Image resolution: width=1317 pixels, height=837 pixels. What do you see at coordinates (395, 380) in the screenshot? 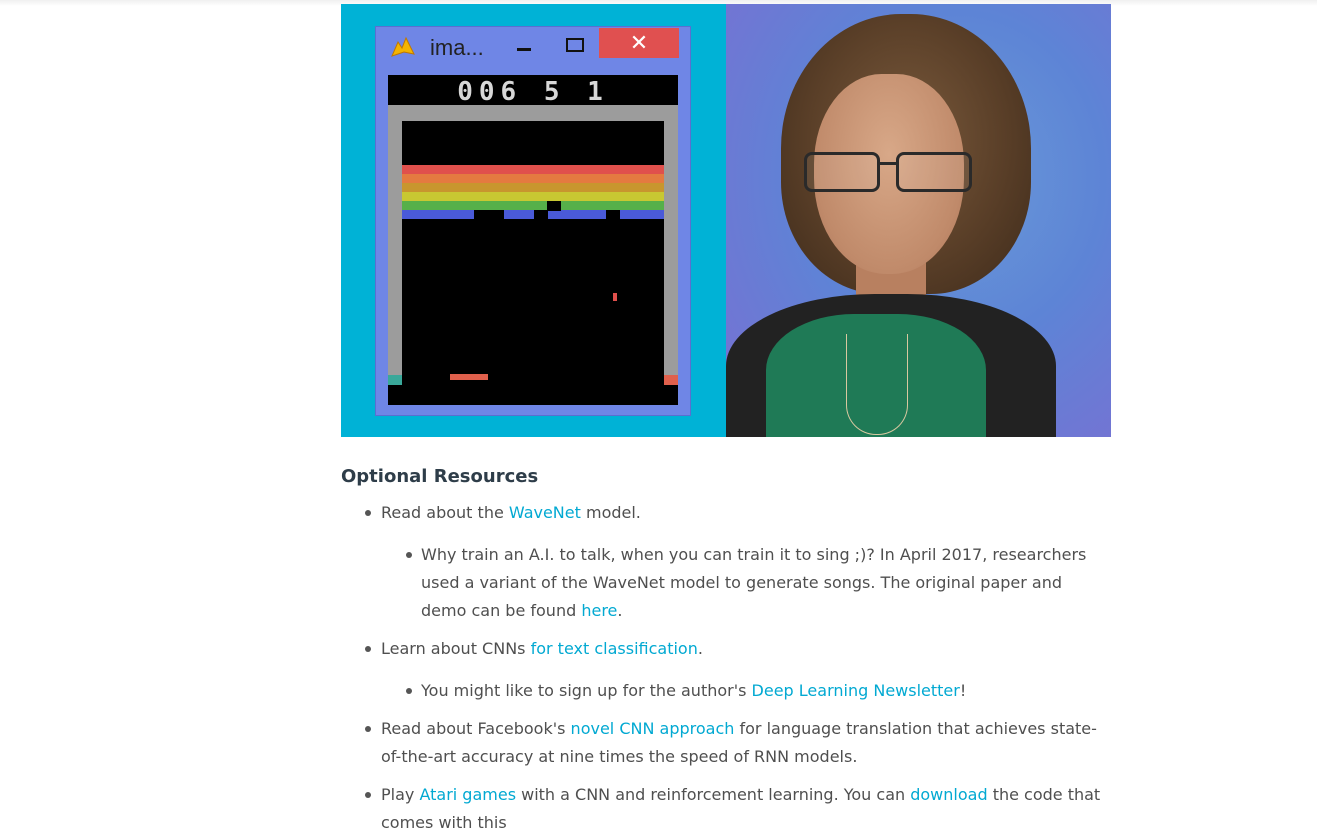
I see `wall-left-tip` at bounding box center [395, 380].